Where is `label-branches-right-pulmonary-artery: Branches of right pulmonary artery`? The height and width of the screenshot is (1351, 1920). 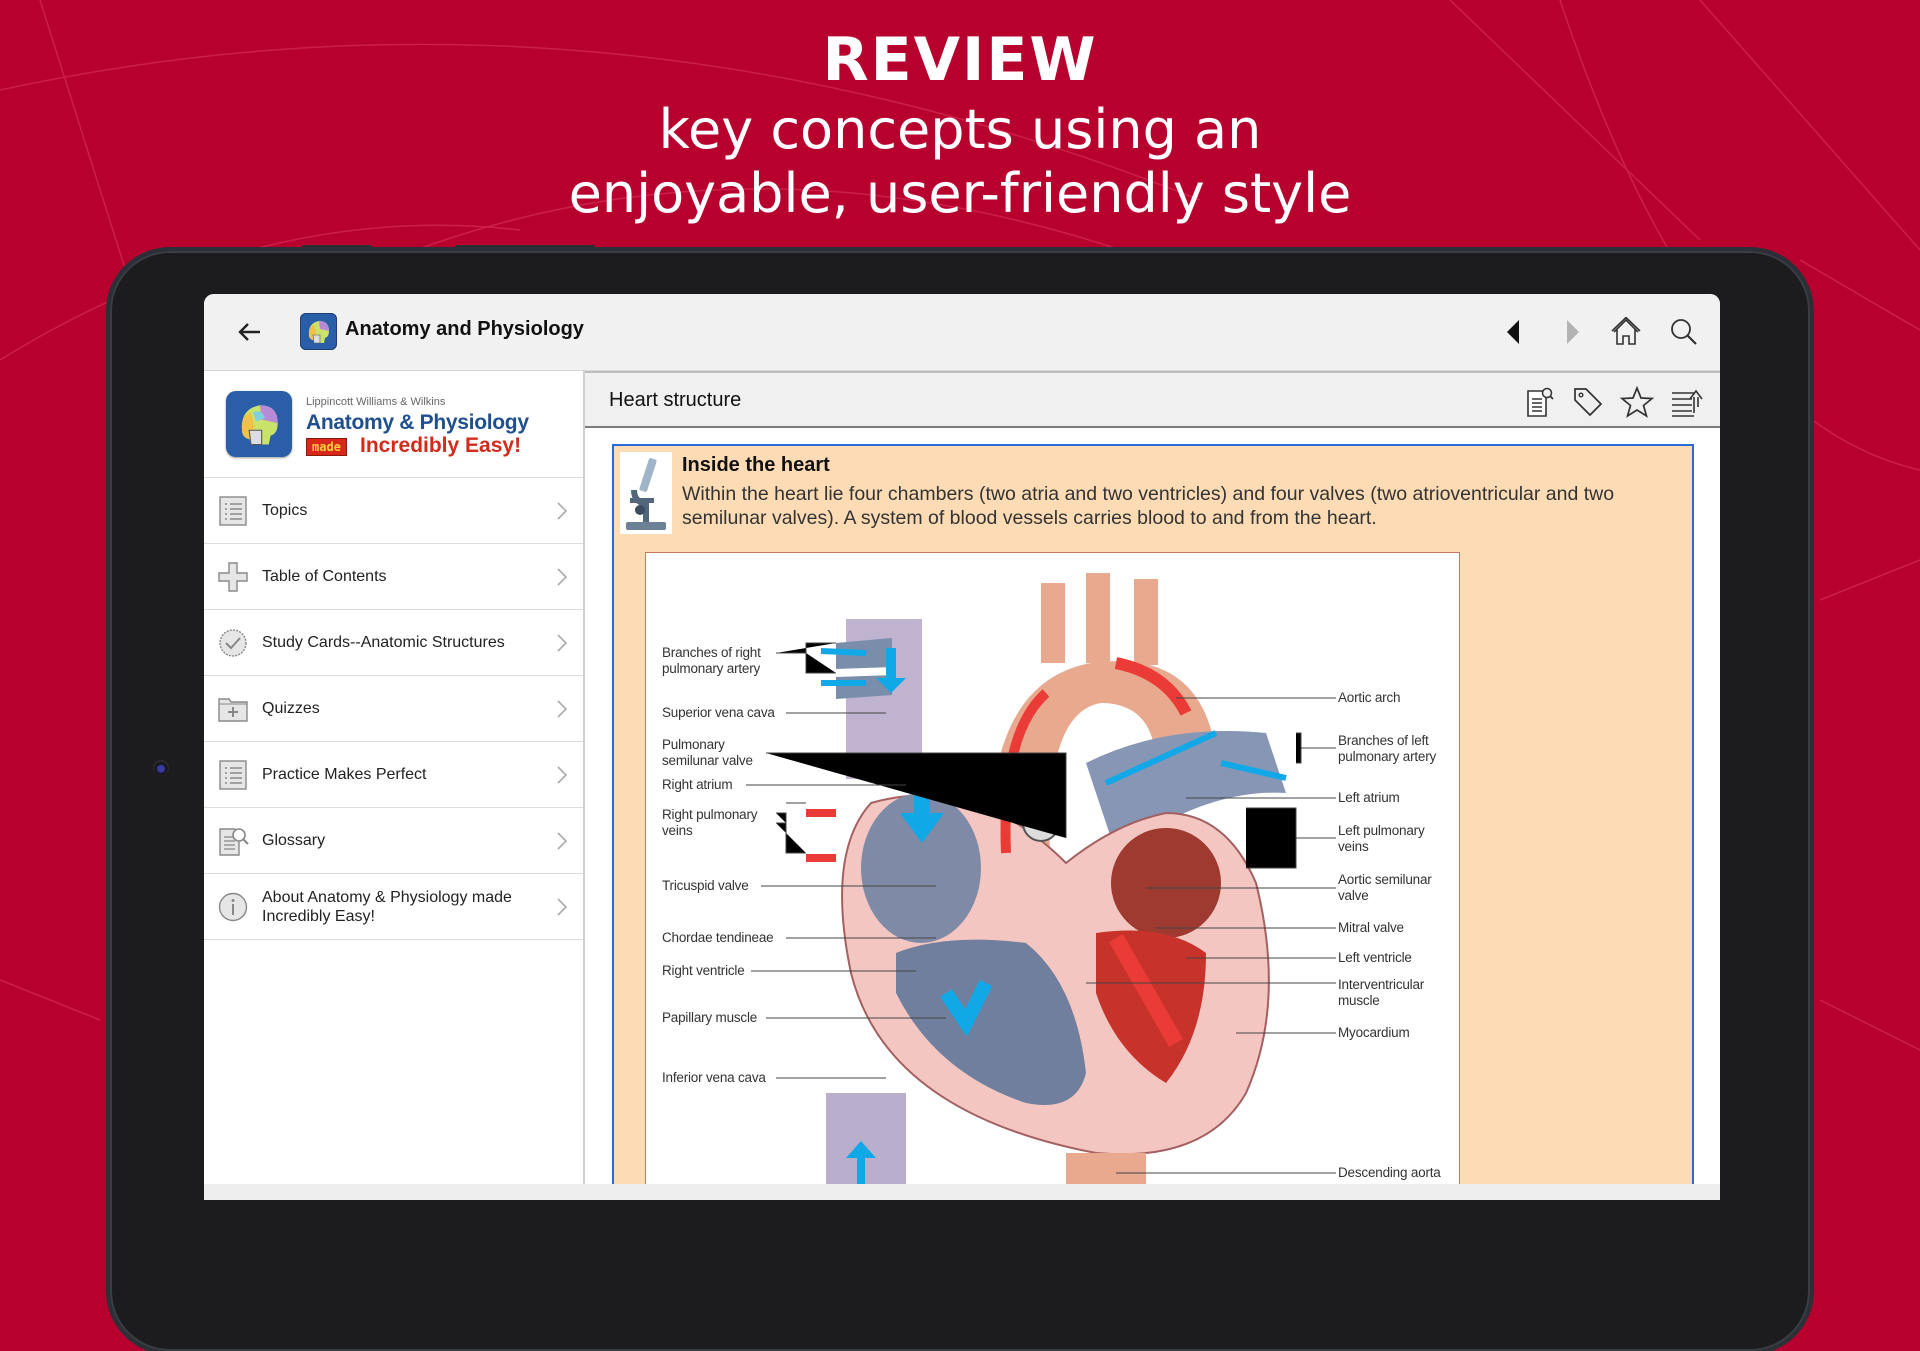 label-branches-right-pulmonary-artery: Branches of right pulmonary artery is located at coordinates (711, 660).